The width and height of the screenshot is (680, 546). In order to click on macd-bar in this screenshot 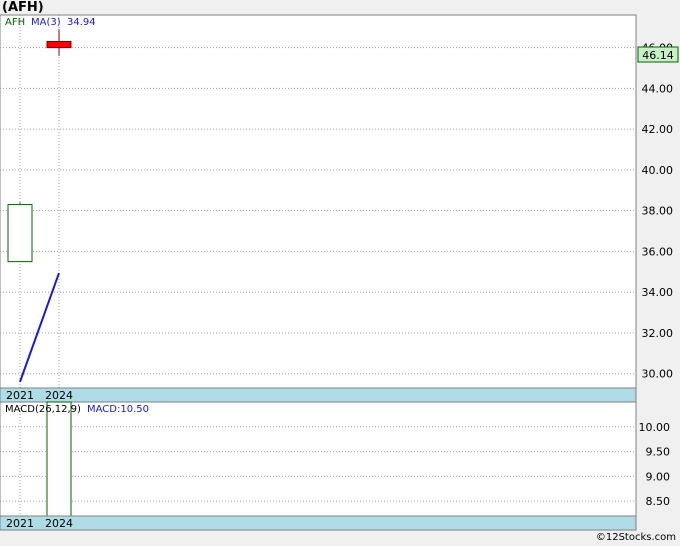, I will do `click(59, 459)`.